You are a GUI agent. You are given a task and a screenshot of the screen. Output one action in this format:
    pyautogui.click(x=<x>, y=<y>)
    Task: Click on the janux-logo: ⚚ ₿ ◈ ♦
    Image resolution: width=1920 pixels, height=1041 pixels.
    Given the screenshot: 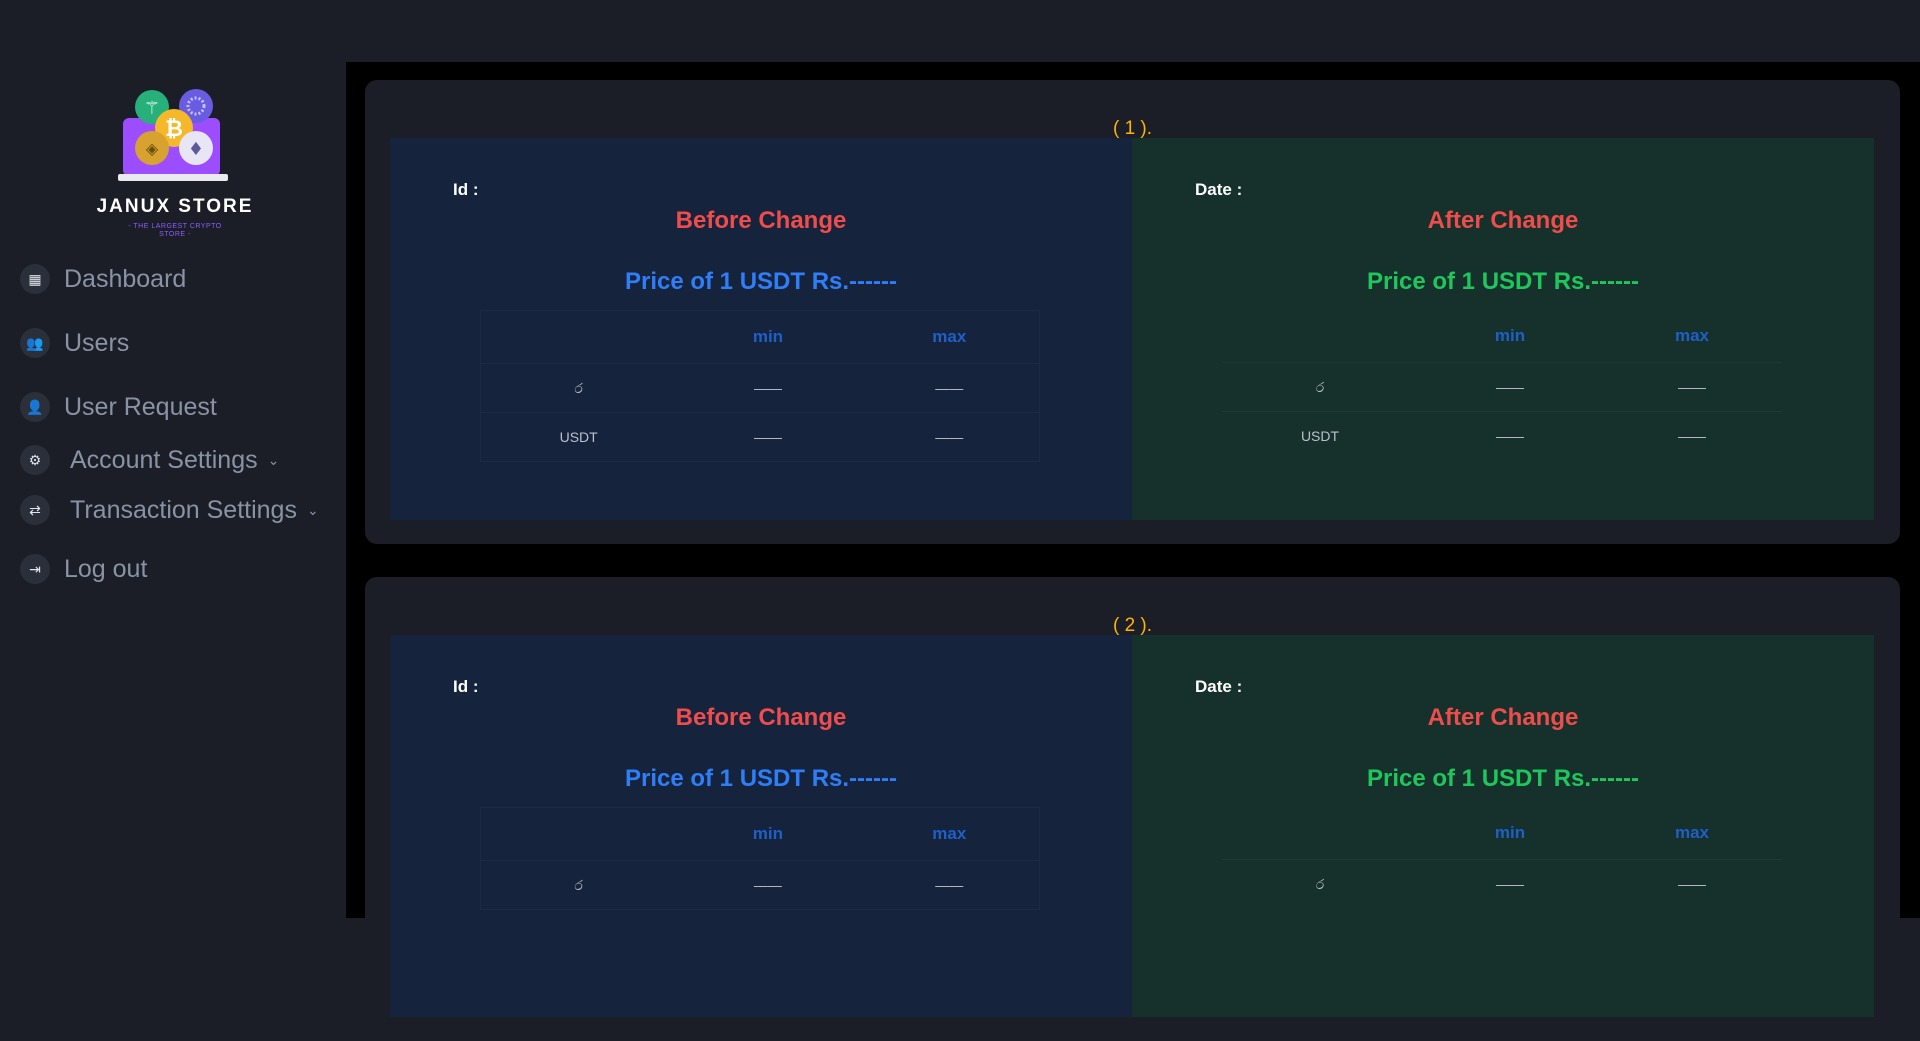 What is the action you would take?
    pyautogui.click(x=173, y=135)
    